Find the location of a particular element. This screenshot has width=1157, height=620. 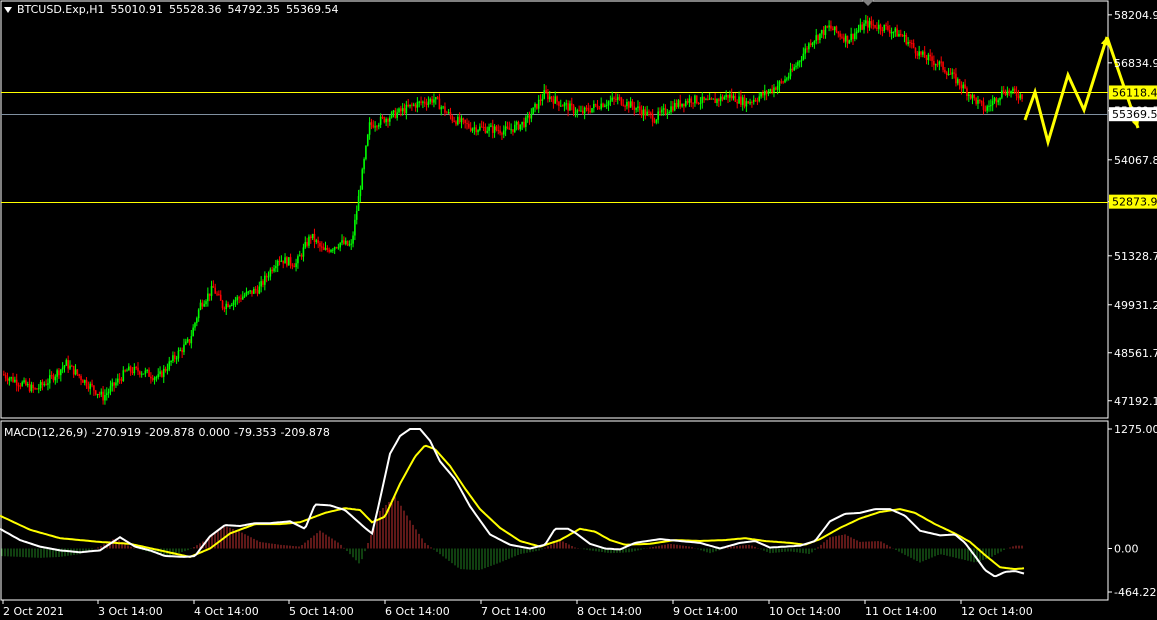

bid-label: 55369.5 is located at coordinates (1134, 114).